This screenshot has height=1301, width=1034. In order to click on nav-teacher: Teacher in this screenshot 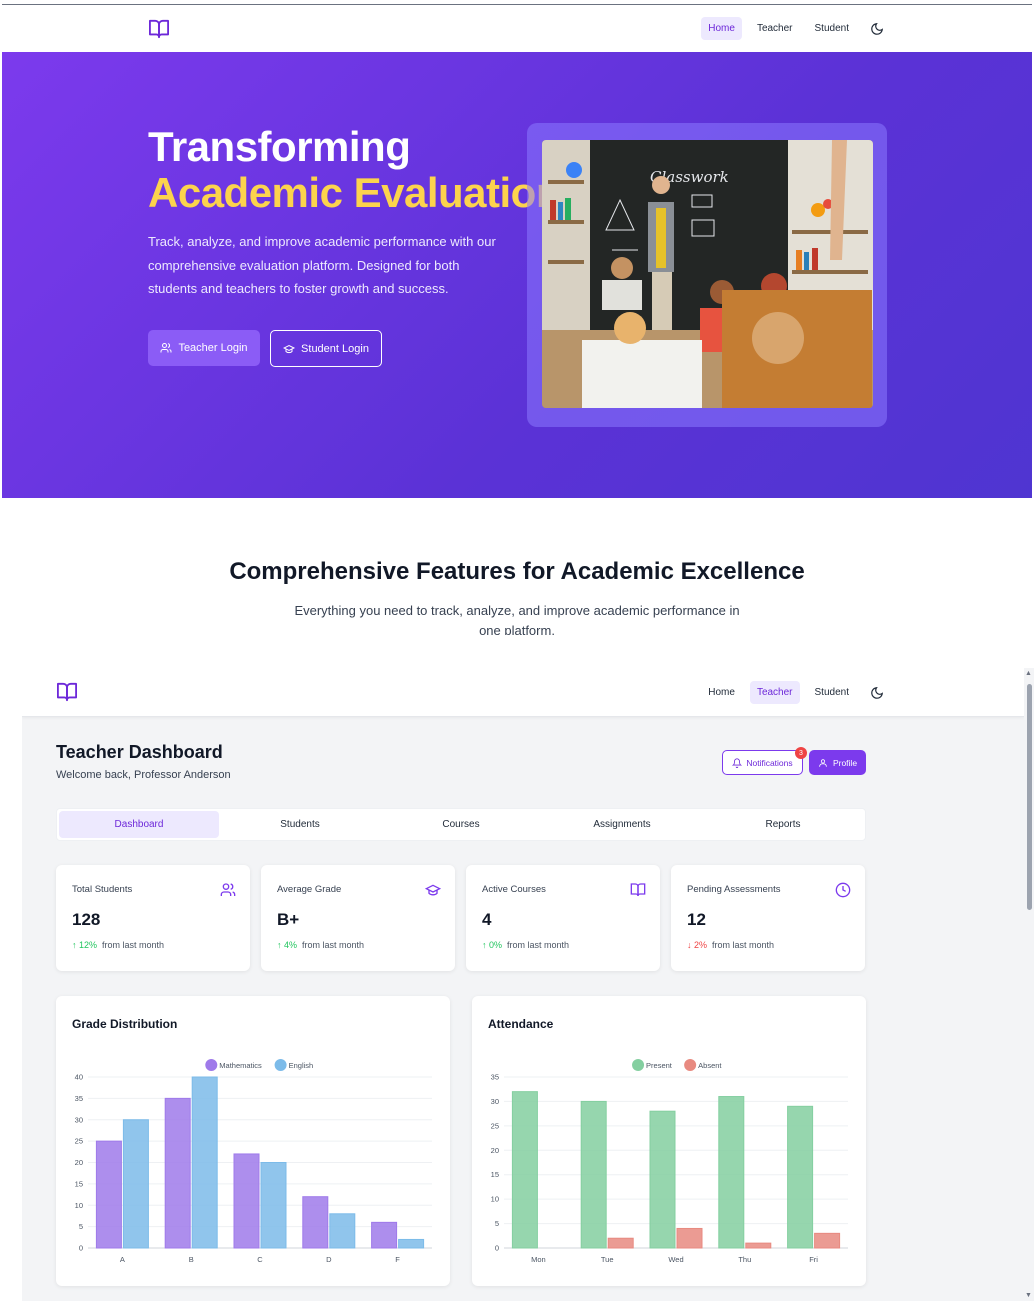, I will do `click(775, 28)`.